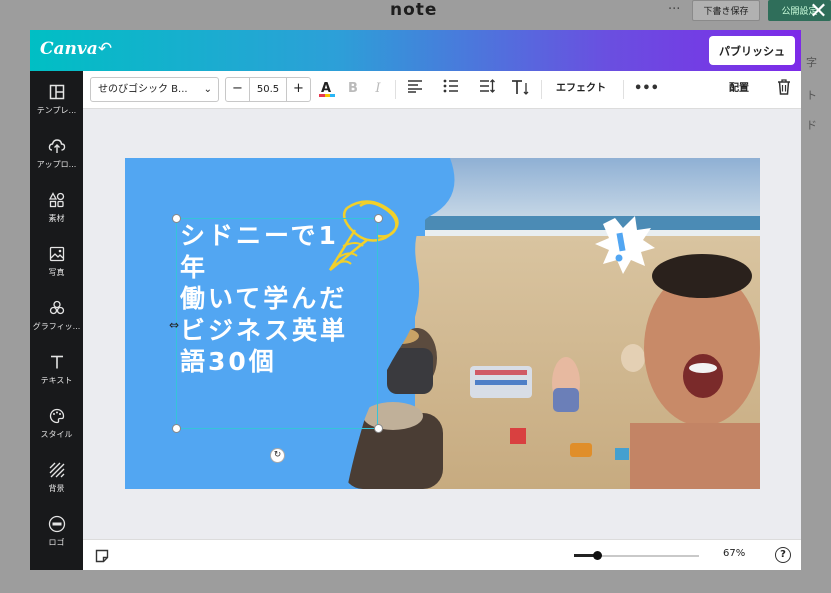 This screenshot has width=831, height=593. I want to click on sidebar-item-label: 背景, so click(56, 488).